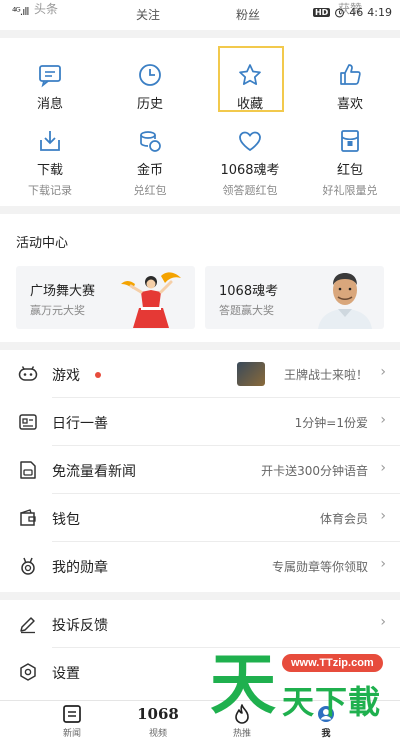  Describe the element at coordinates (249, 291) in the screenshot. I see `activity-card-title: 1068魂考` at that location.